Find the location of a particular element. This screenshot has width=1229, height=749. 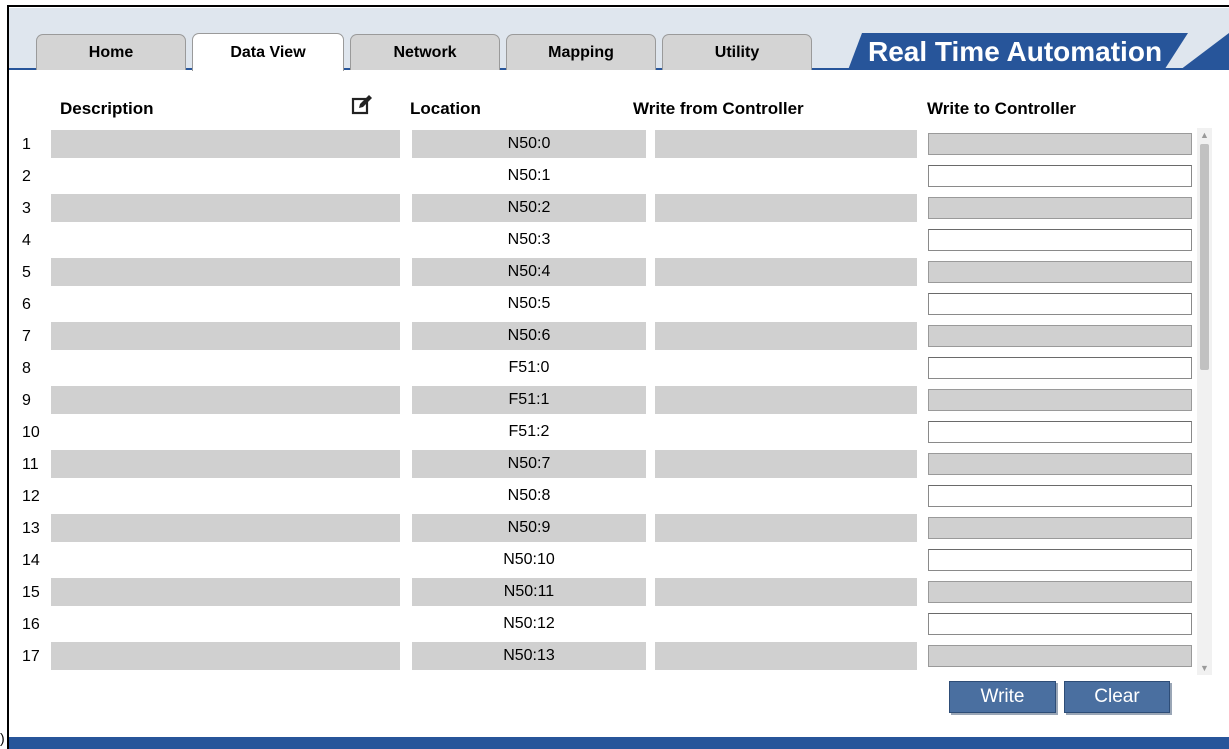

location-cell: N50:12 is located at coordinates (529, 623).